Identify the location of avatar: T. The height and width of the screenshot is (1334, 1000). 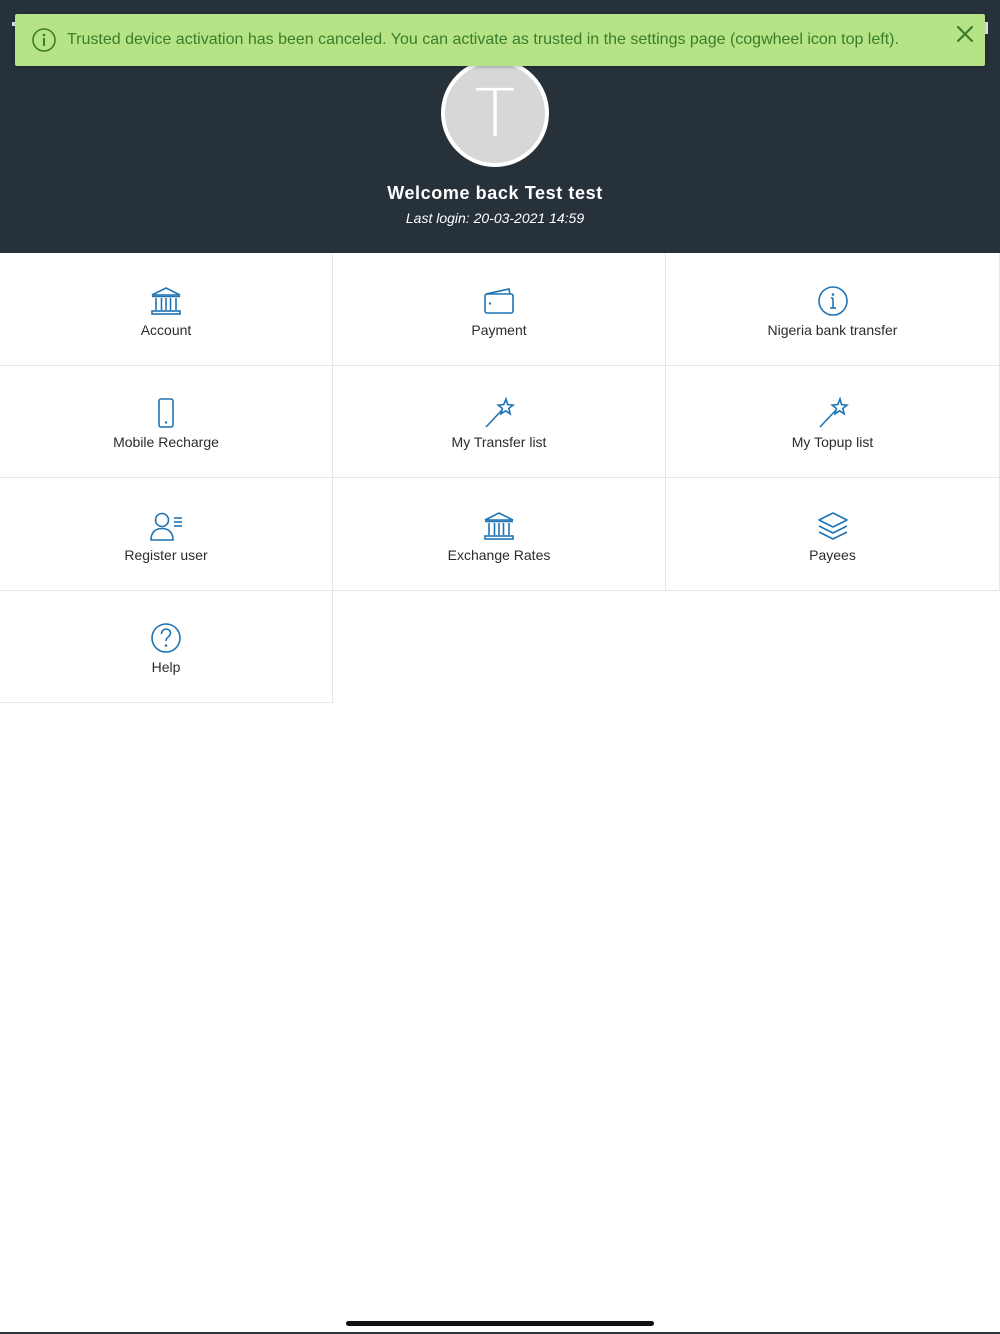
(495, 113).